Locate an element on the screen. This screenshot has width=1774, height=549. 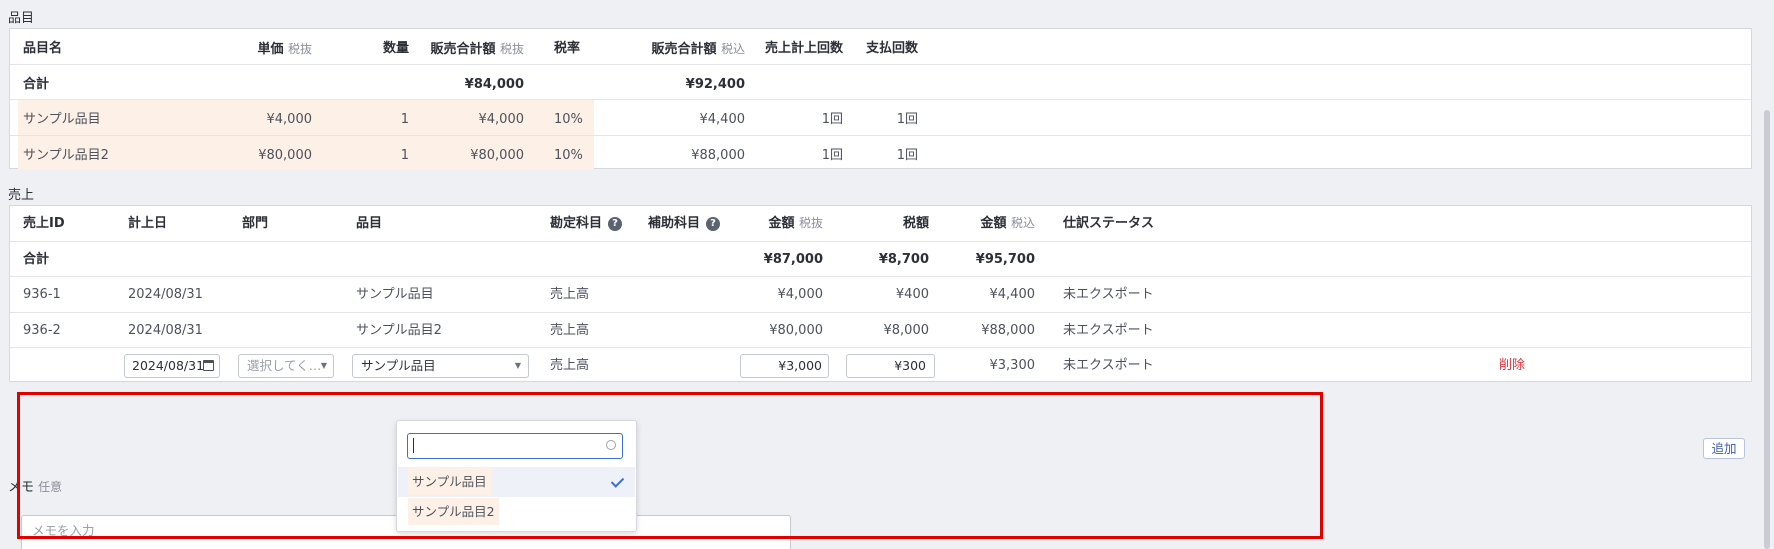
col-date: 計上日 is located at coordinates (148, 223).